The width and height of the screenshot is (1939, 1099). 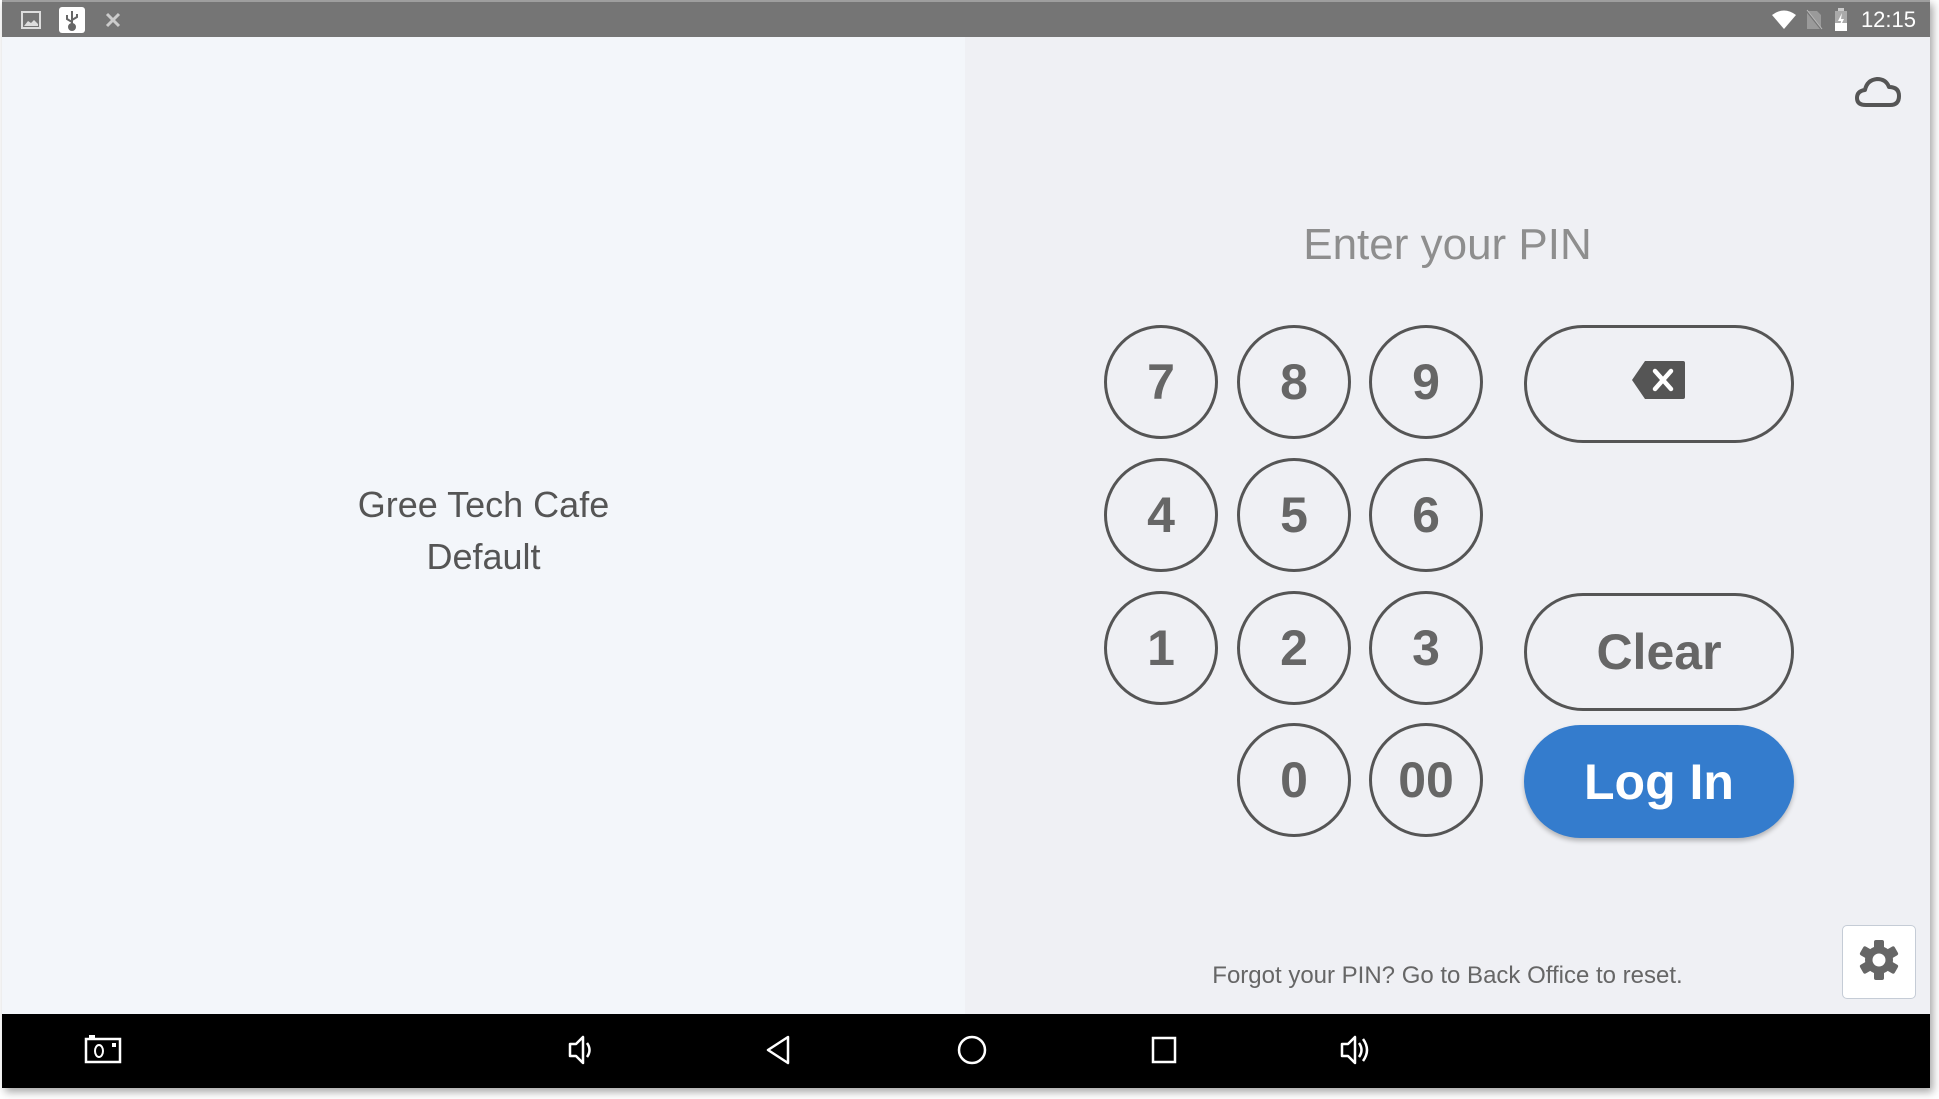 What do you see at coordinates (1161, 515) in the screenshot?
I see `key-4: 4` at bounding box center [1161, 515].